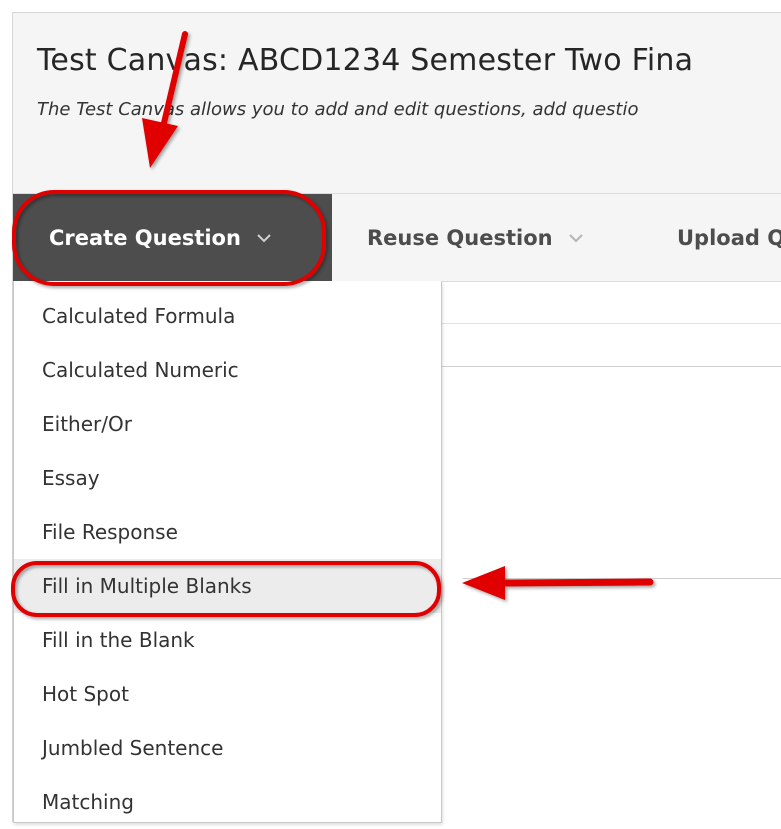 The image size is (781, 829). What do you see at coordinates (365, 60) in the screenshot?
I see `page-title: Test Canvas: ABCD1234 Semester Two Fina` at bounding box center [365, 60].